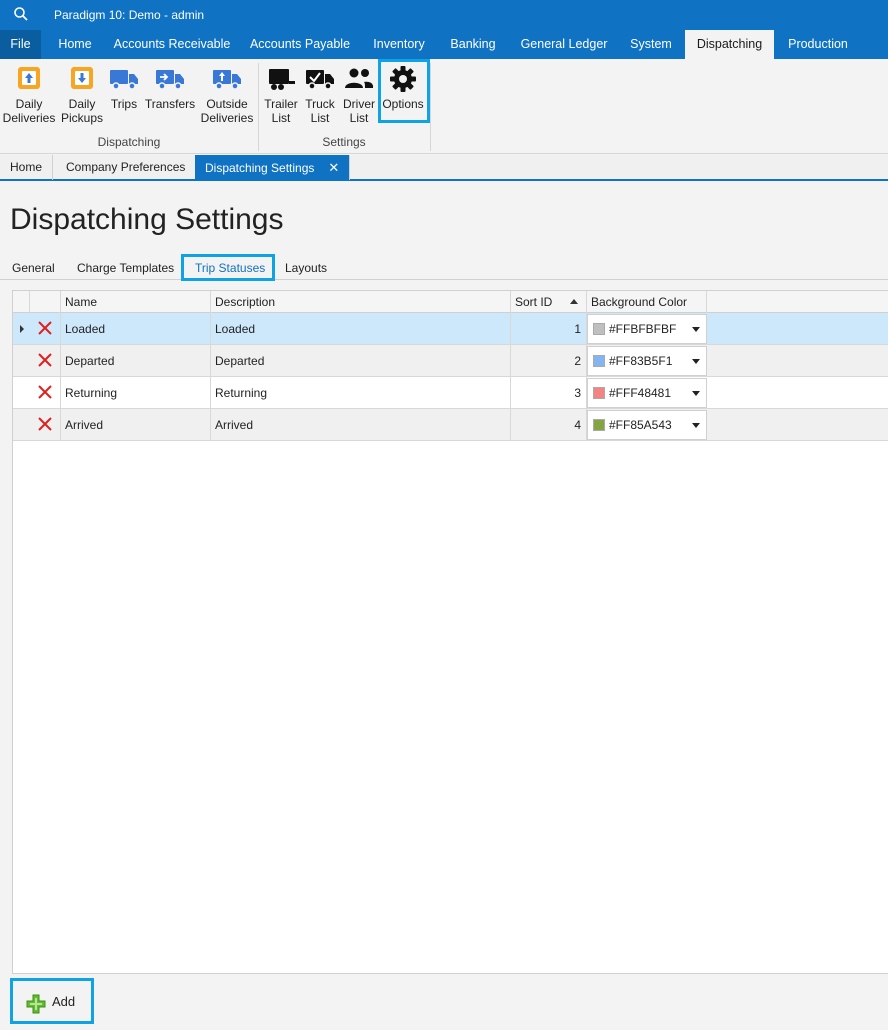 This screenshot has width=888, height=1030. Describe the element at coordinates (281, 95) in the screenshot. I see `trailer-list-button: Trailer List` at that location.